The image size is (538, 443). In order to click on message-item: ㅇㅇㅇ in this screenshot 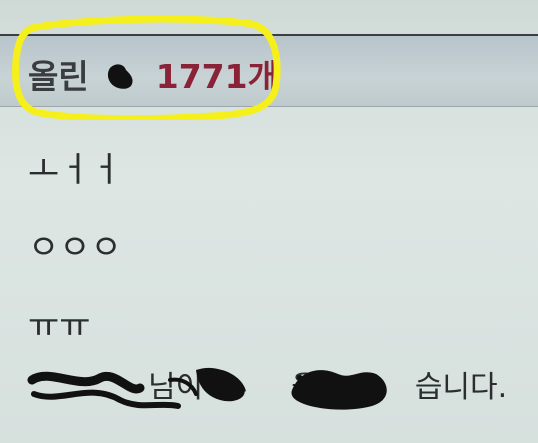, I will do `click(75, 248)`.